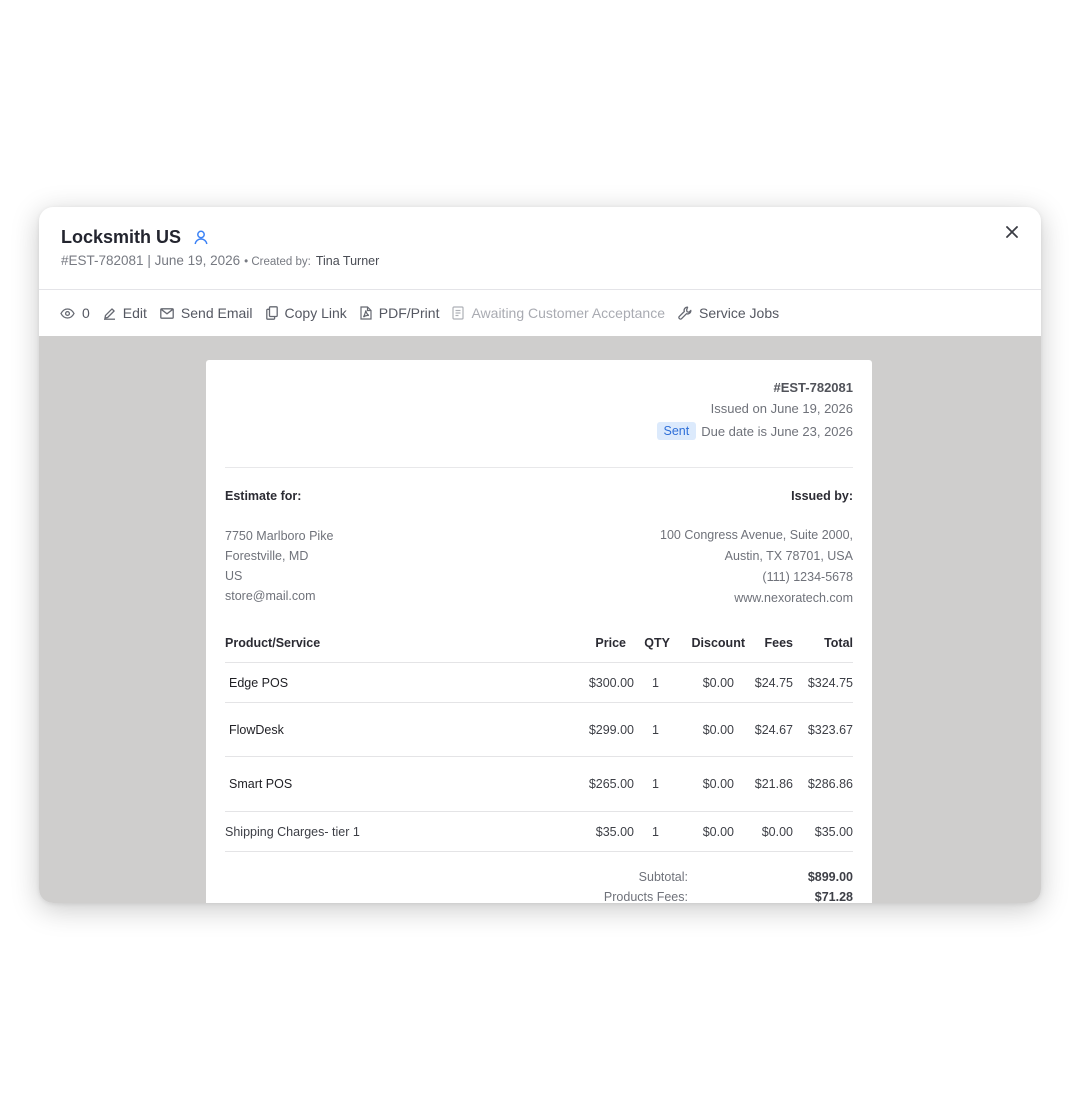 Image resolution: width=1080 pixels, height=1110 pixels. Describe the element at coordinates (216, 313) in the screenshot. I see `send-email-label: Send Email` at that location.